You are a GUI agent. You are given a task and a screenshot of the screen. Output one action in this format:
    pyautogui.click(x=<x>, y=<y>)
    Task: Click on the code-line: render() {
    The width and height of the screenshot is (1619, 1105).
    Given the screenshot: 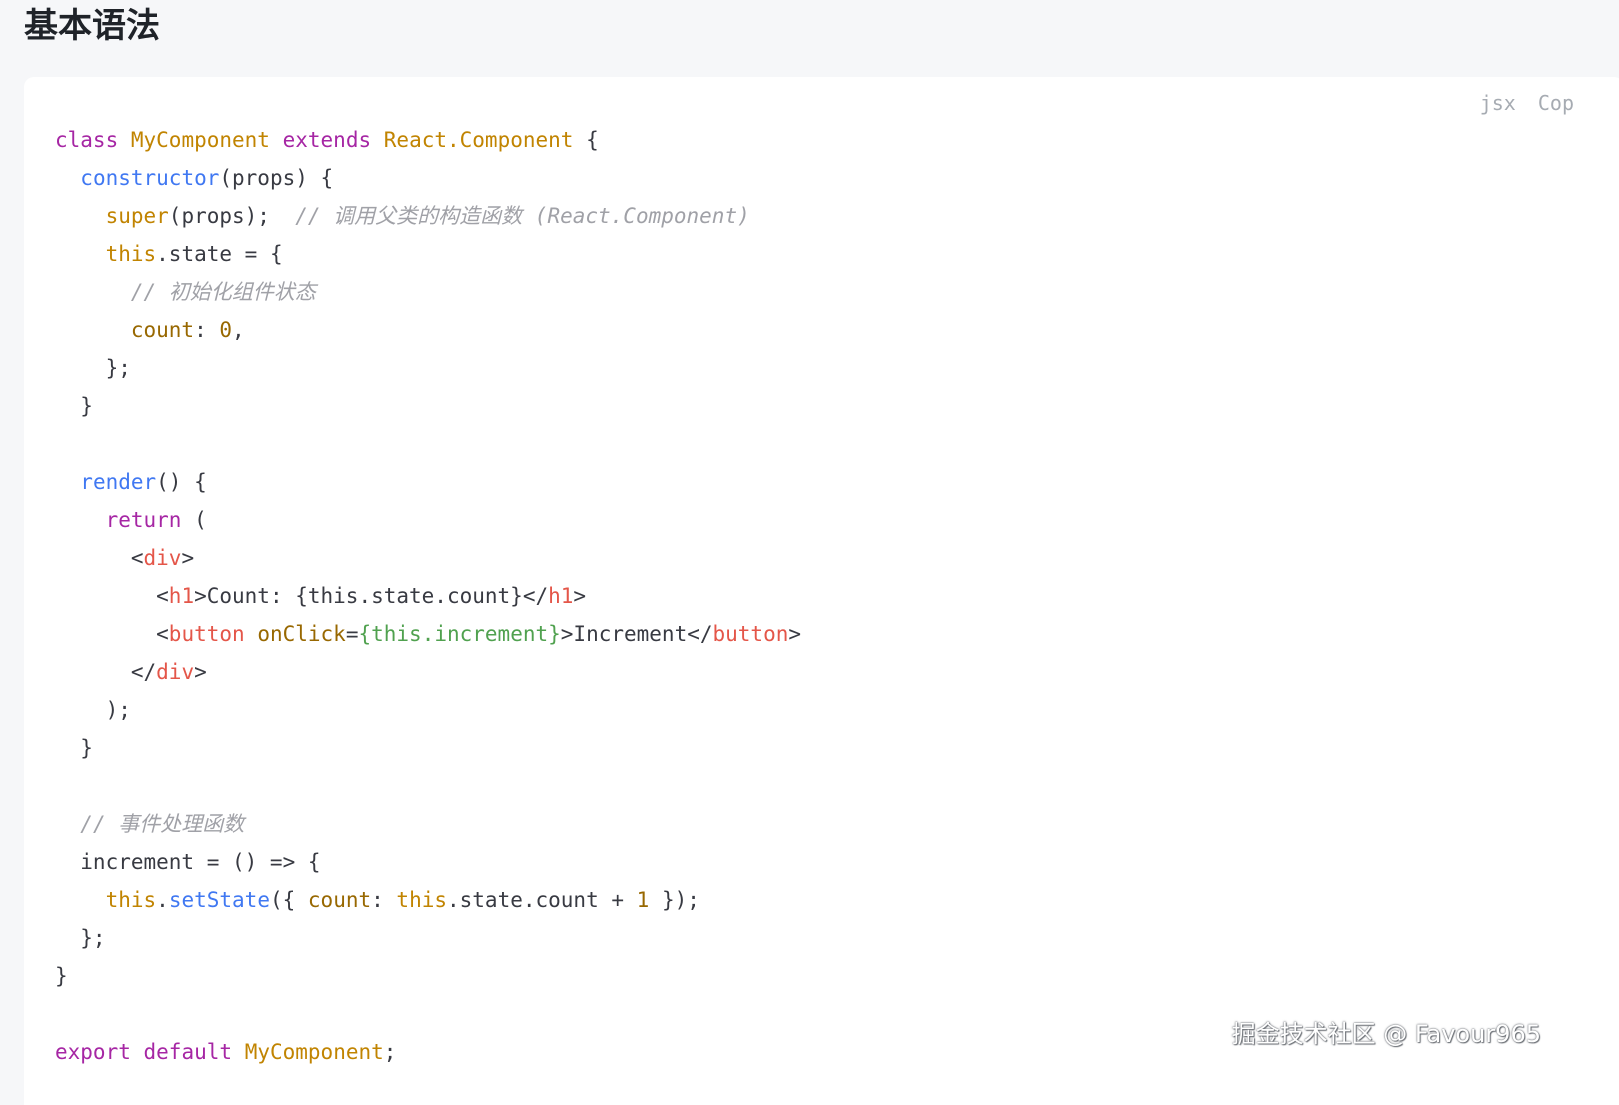 What is the action you would take?
    pyautogui.click(x=428, y=482)
    